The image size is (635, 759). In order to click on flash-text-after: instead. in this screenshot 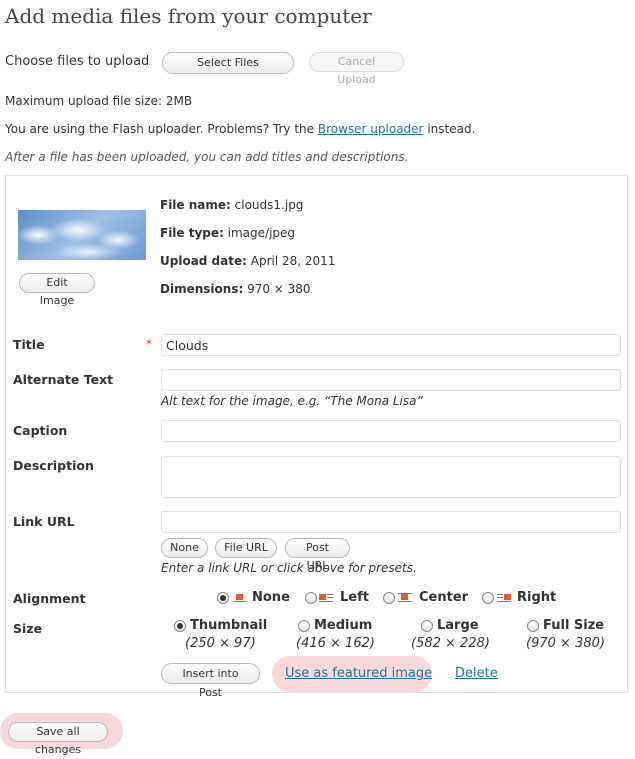, I will do `click(449, 129)`.